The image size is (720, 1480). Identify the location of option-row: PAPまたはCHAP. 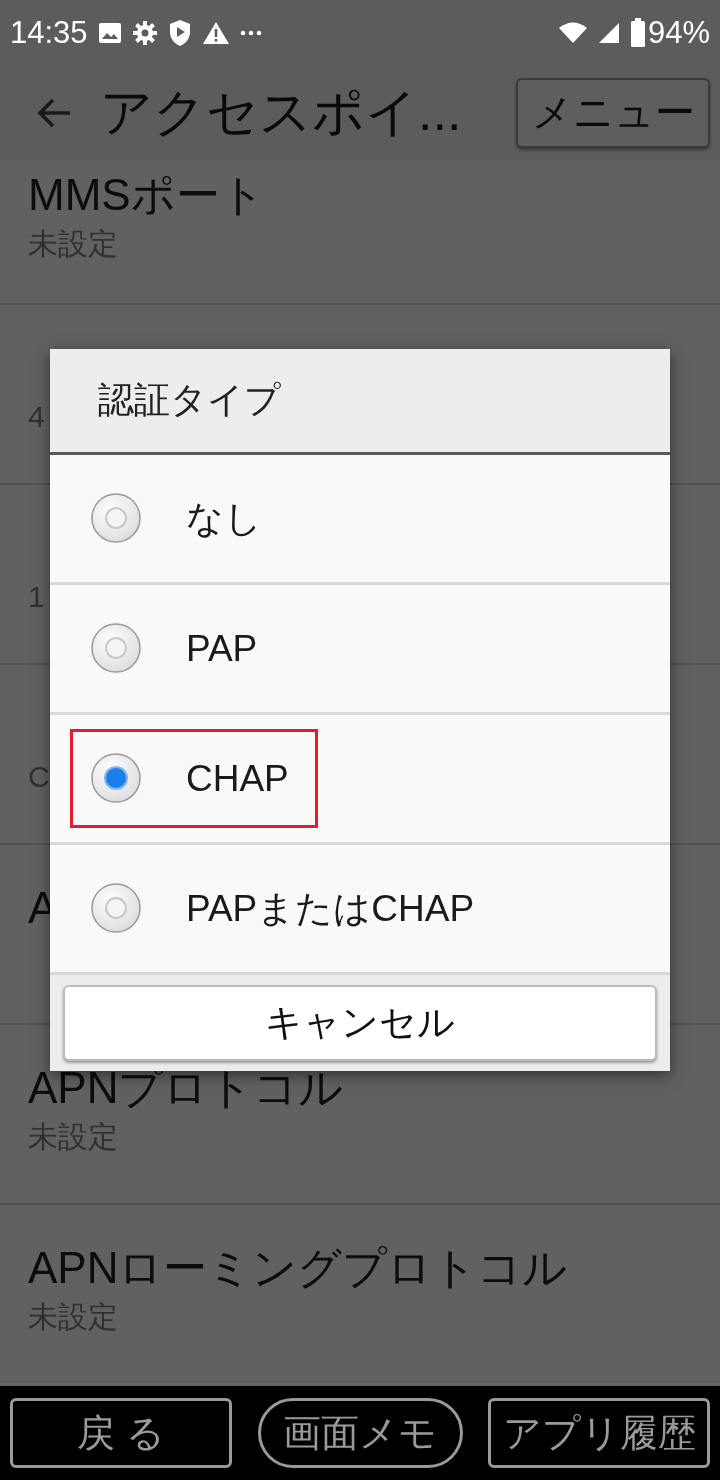
(360, 910).